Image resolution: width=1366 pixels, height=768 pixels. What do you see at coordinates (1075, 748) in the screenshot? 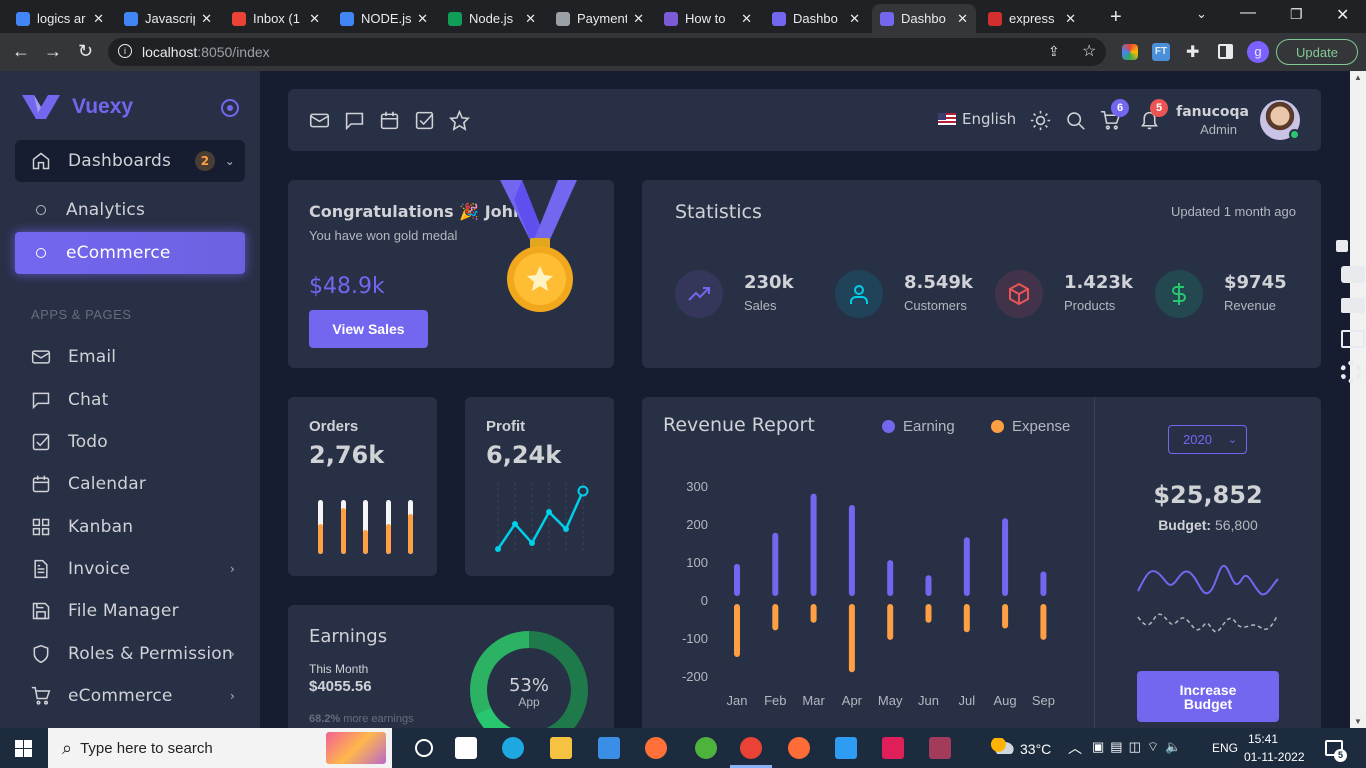
I see `show-hidden-icons: ︿` at bounding box center [1075, 748].